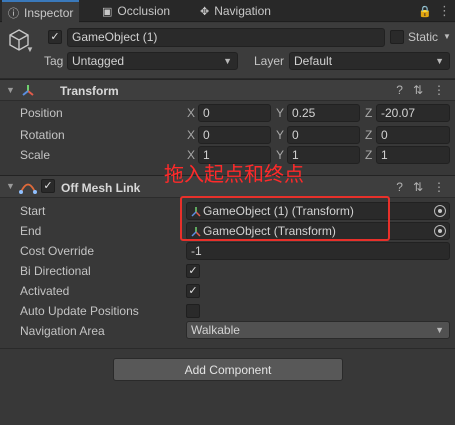  Describe the element at coordinates (226, 37) in the screenshot. I see `object-name-field: GameObject (1)` at that location.